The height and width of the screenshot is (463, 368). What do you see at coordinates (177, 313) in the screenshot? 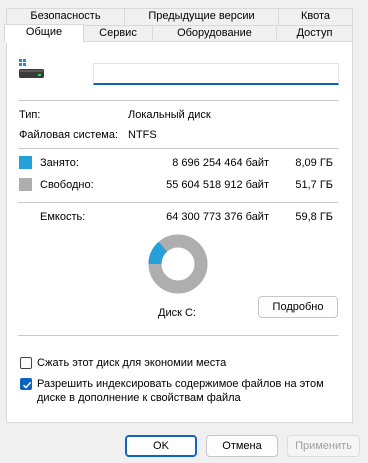
I see `disk-label: Диск С:` at bounding box center [177, 313].